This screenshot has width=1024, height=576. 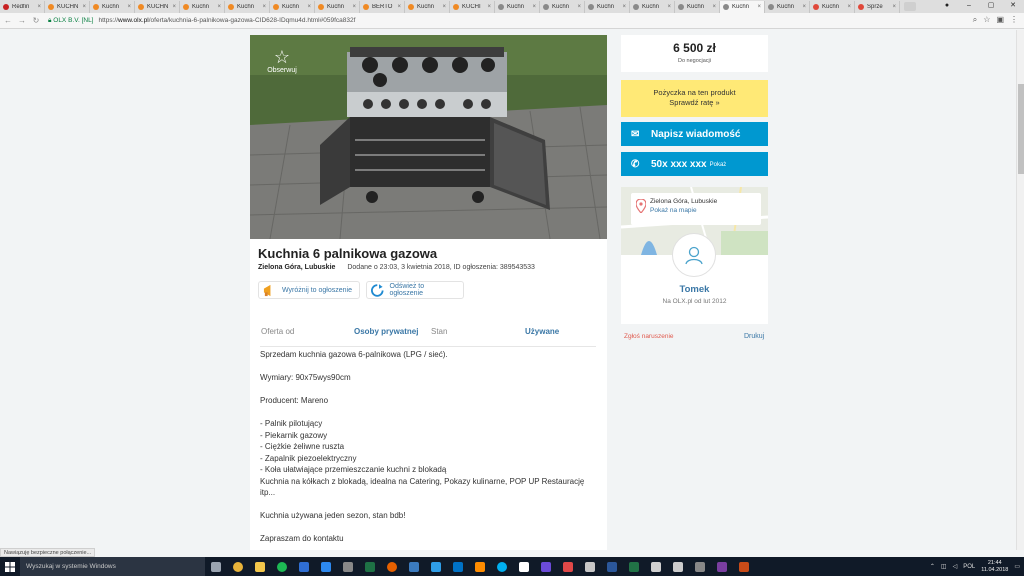 What do you see at coordinates (649, 336) in the screenshot?
I see `report-link: Zgłoś naruszenie` at bounding box center [649, 336].